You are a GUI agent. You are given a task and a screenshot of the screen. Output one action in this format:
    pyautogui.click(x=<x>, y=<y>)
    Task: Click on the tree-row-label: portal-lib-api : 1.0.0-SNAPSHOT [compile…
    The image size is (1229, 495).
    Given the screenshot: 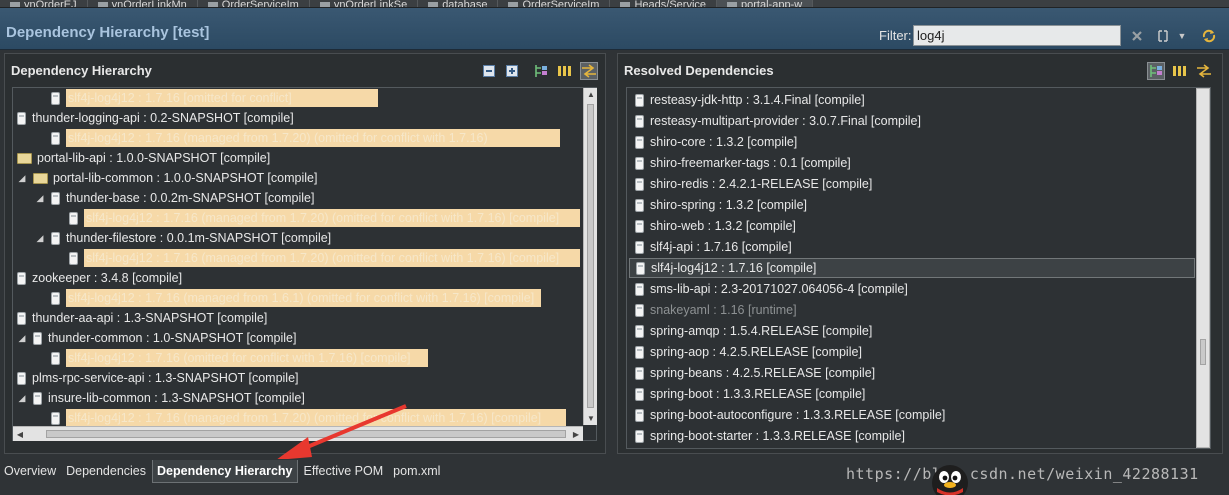 What is the action you would take?
    pyautogui.click(x=154, y=158)
    